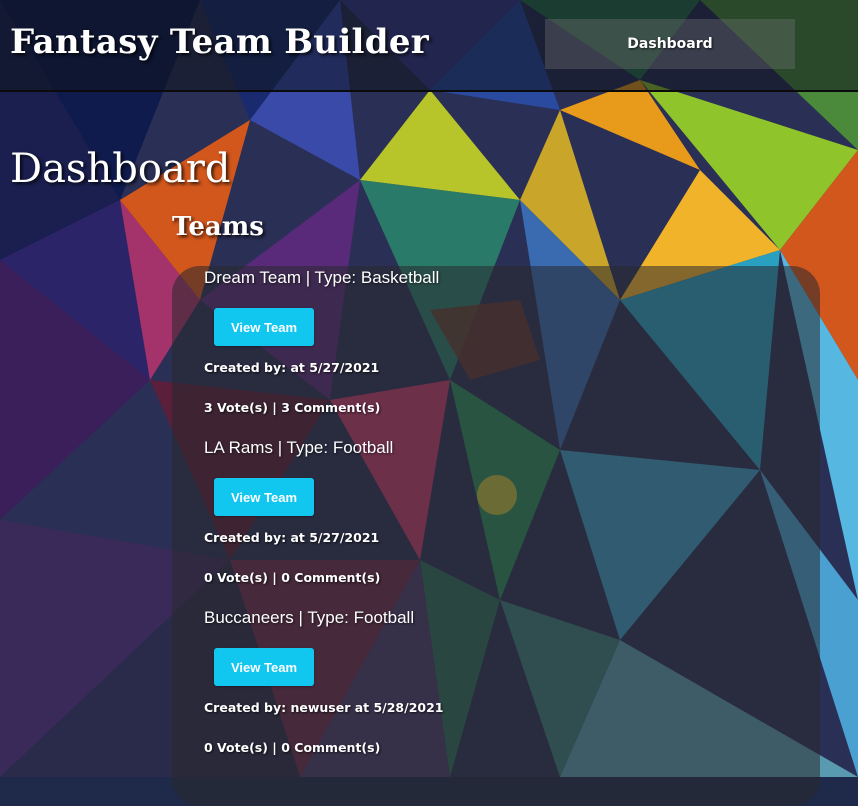 The image size is (858, 806). I want to click on team-name: Dream Team | Type: Basketball, so click(322, 277).